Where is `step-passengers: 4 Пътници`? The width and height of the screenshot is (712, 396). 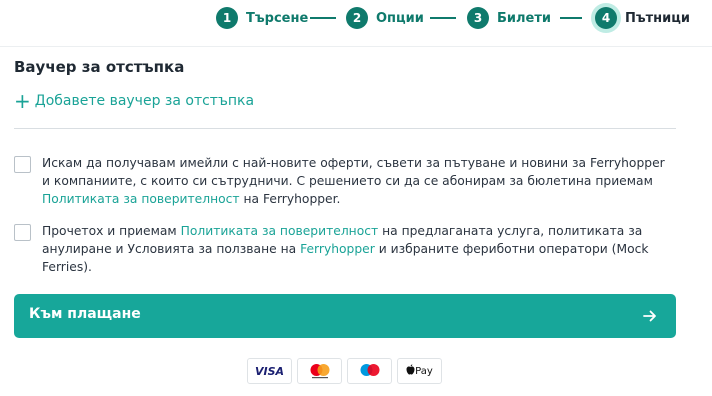
step-passengers: 4 Пътници is located at coordinates (642, 18).